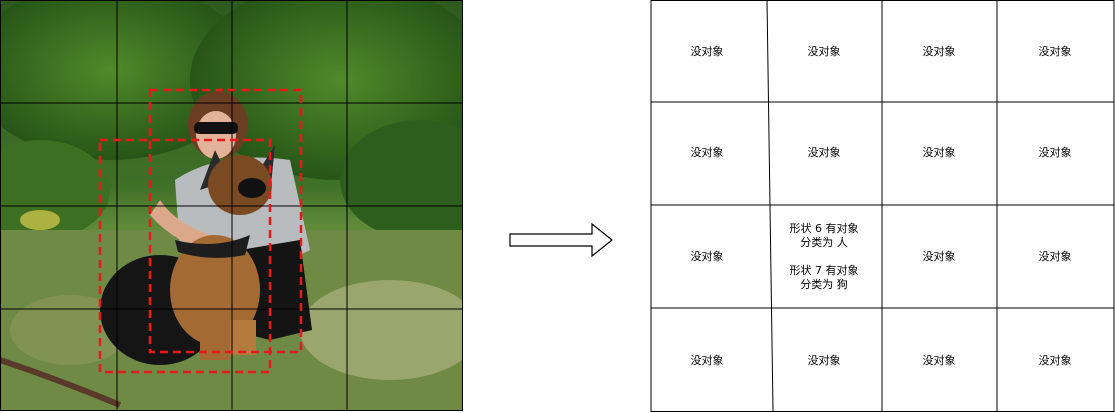 The width and height of the screenshot is (1115, 413). What do you see at coordinates (824, 242) in the screenshot?
I see `cell-label-r2-c1-line-1: 分类为 人` at bounding box center [824, 242].